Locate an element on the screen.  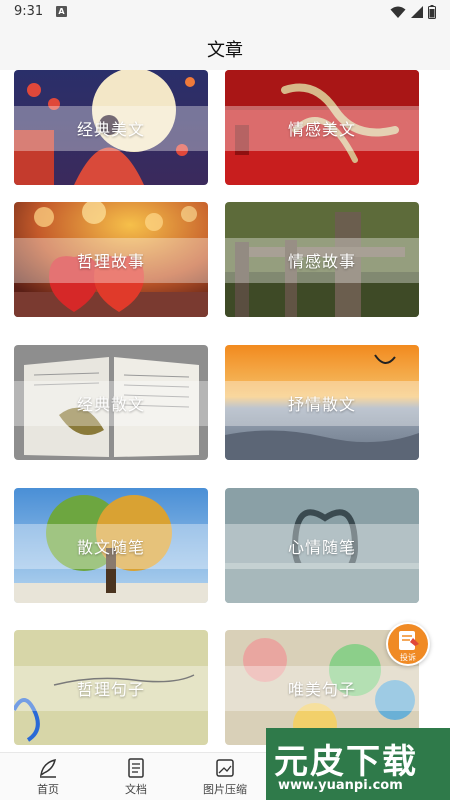
nav-item-image-compress: 图片压缩 is located at coordinates (225, 777).